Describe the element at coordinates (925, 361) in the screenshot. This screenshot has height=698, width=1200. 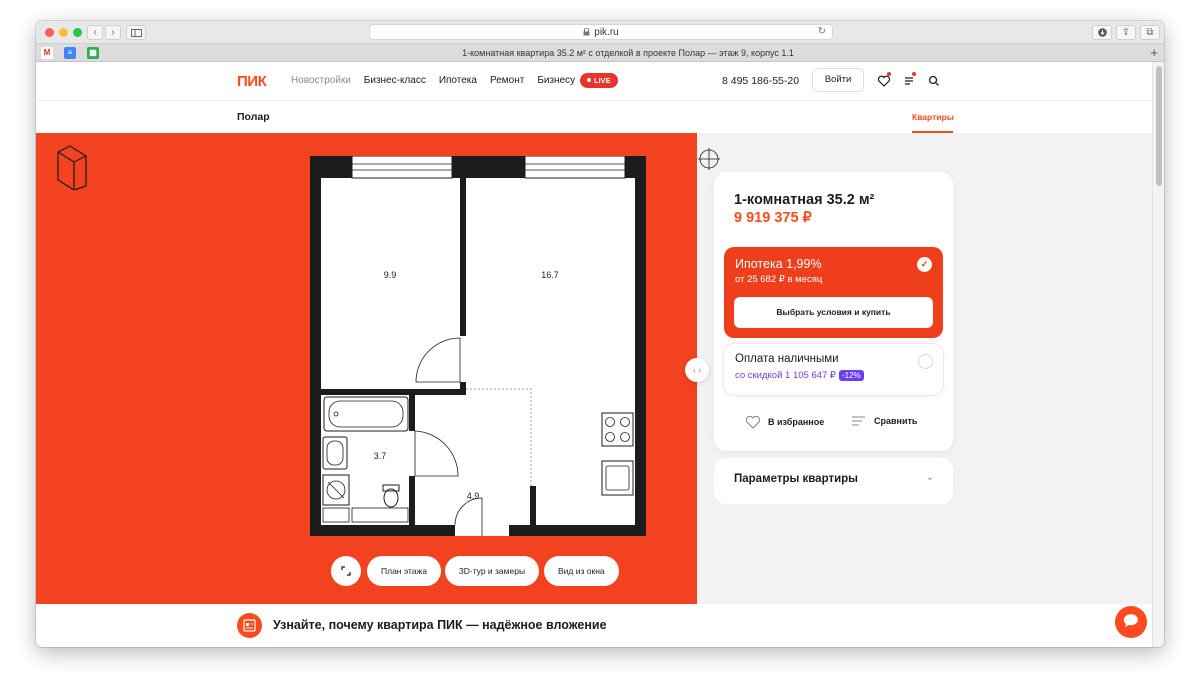
I see `cash-radio` at that location.